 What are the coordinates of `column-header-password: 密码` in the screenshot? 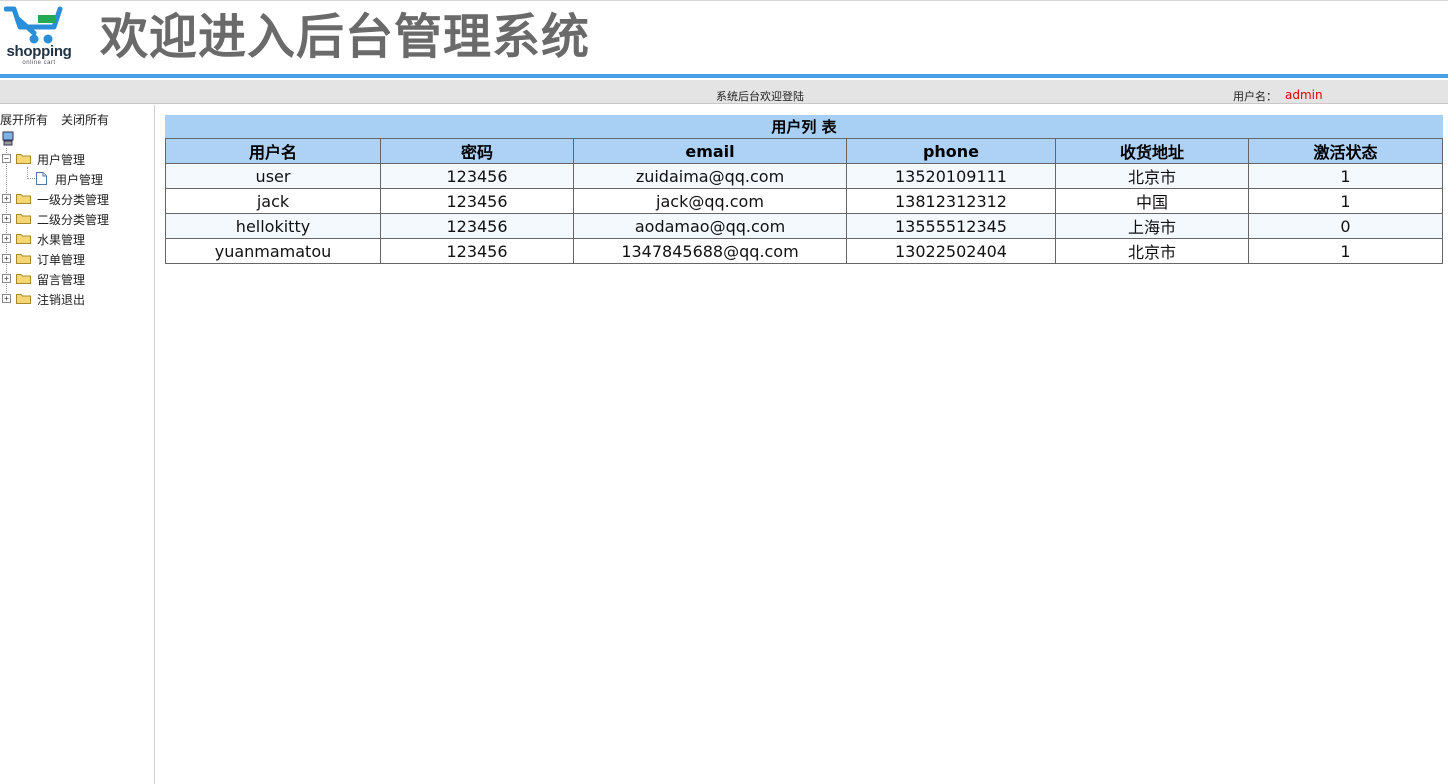 It's located at (477, 151).